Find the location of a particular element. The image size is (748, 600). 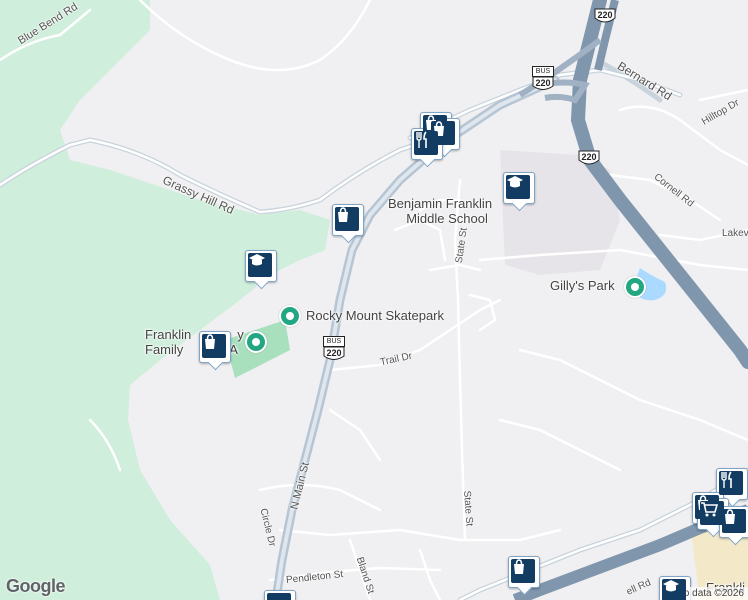

poi-label-bfms-line1: Benjamin Franklin is located at coordinates (440, 203).